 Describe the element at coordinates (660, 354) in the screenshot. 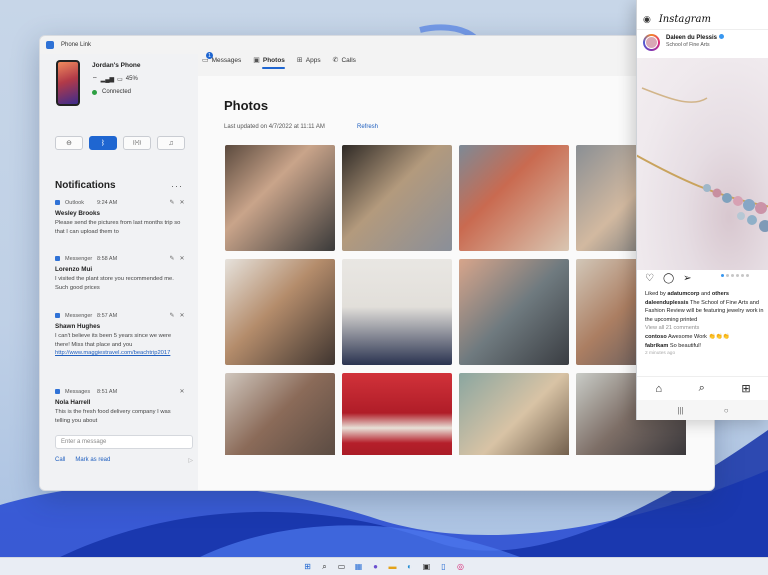

I see `post-time: 2 minutes ago` at that location.